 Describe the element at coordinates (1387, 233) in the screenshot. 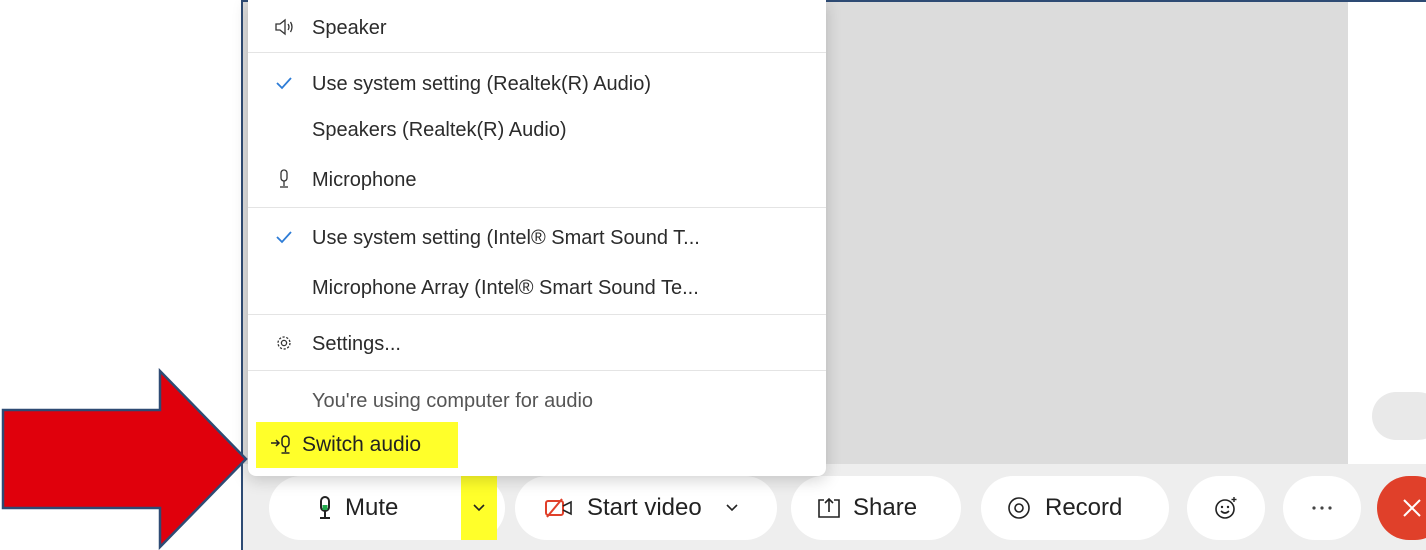

I see `side-panel` at that location.